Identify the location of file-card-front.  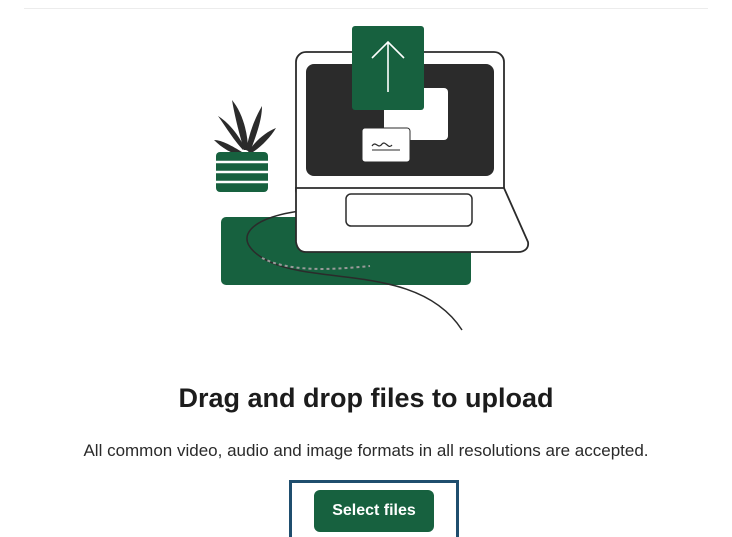
(386, 145).